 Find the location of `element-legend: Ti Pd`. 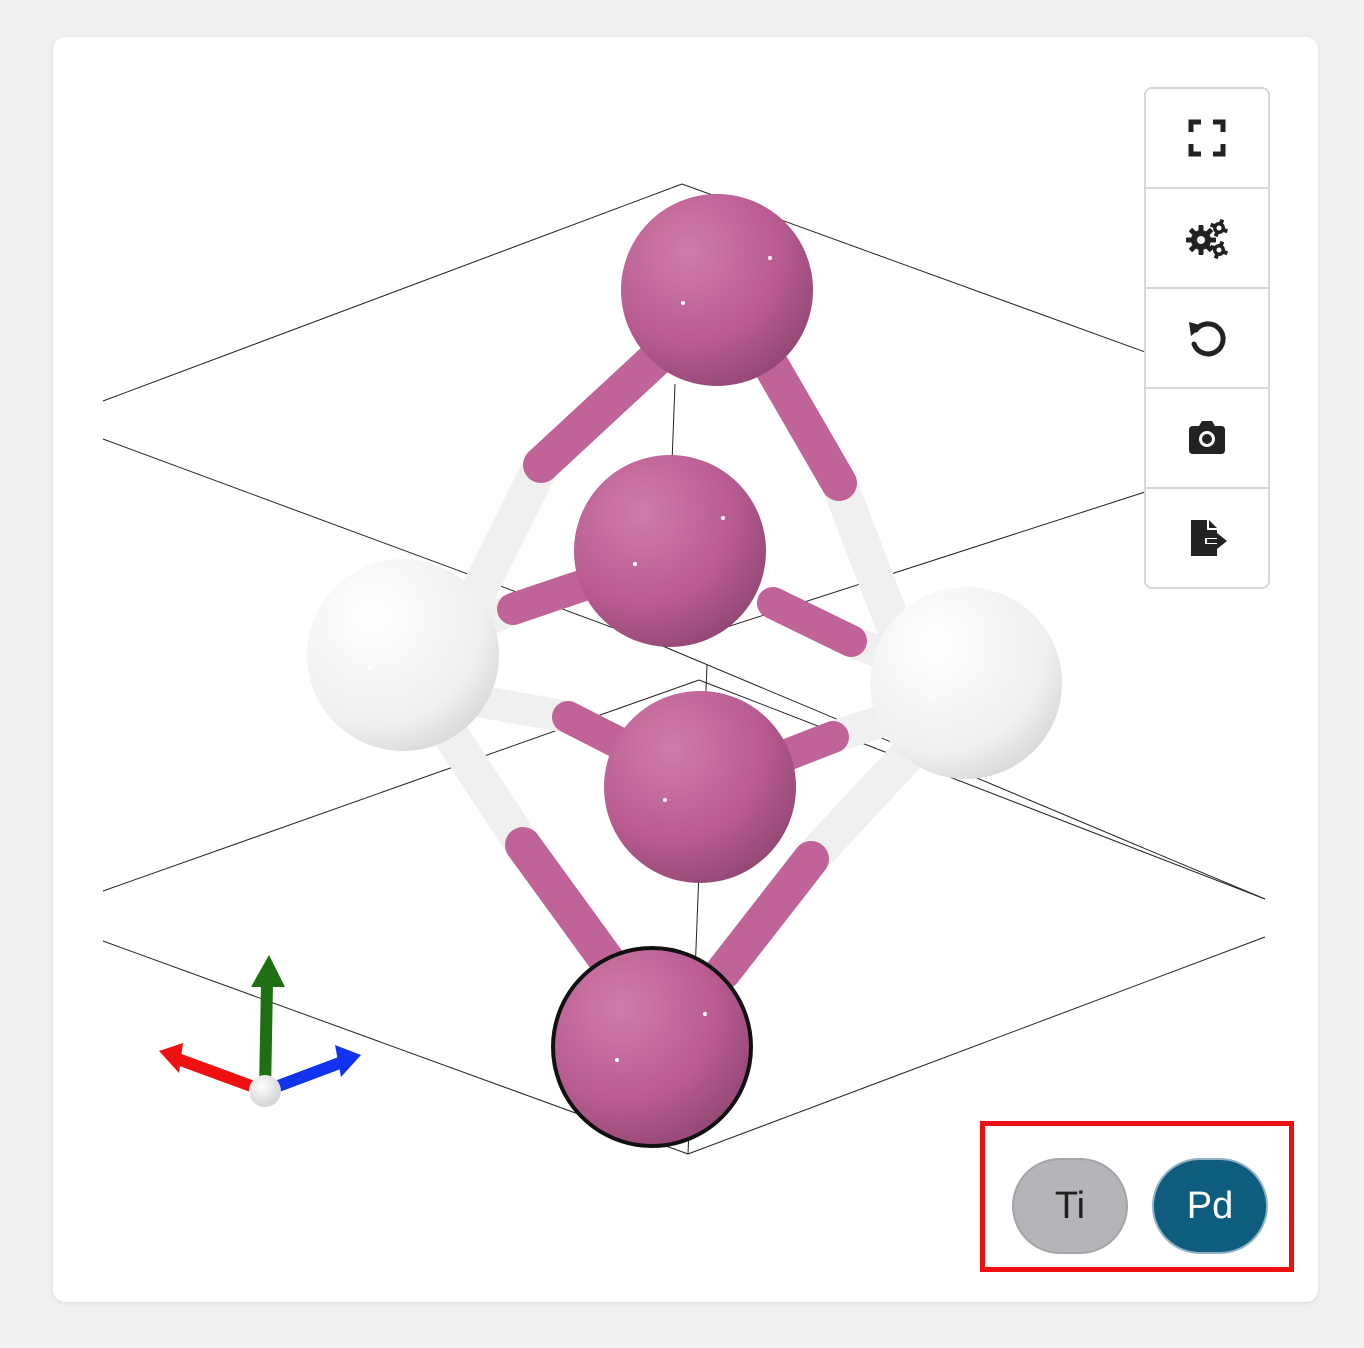

element-legend: Ti Pd is located at coordinates (1137, 1196).